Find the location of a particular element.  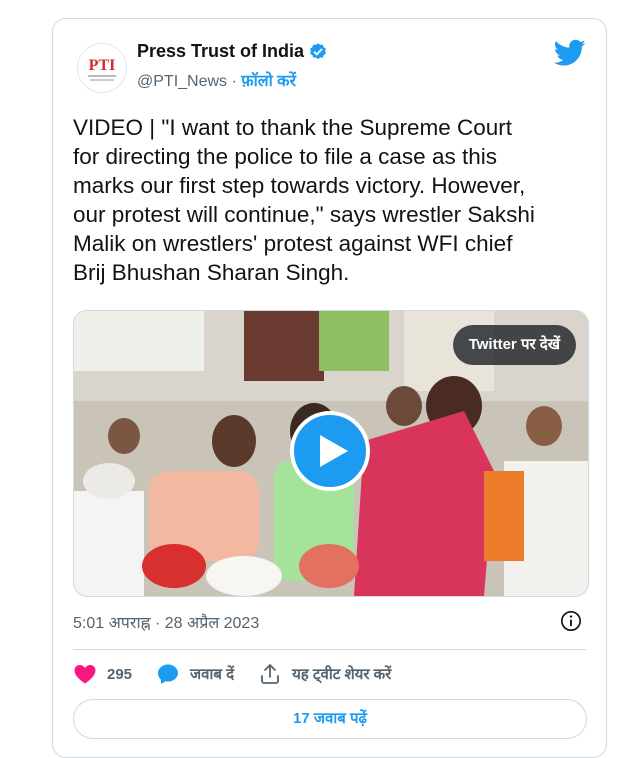

name-row: Press Trust of India is located at coordinates (232, 51).